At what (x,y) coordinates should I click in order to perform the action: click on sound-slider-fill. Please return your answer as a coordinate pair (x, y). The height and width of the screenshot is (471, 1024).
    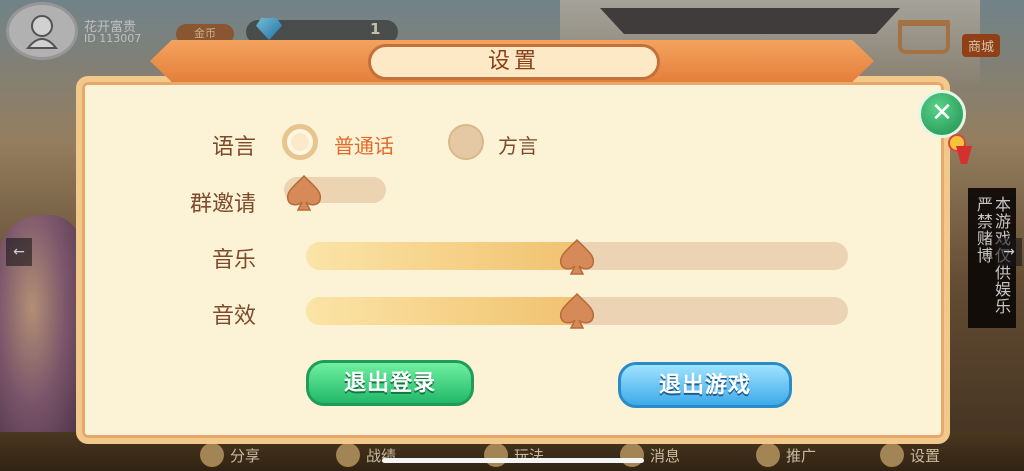
    Looking at the image, I should click on (441, 311).